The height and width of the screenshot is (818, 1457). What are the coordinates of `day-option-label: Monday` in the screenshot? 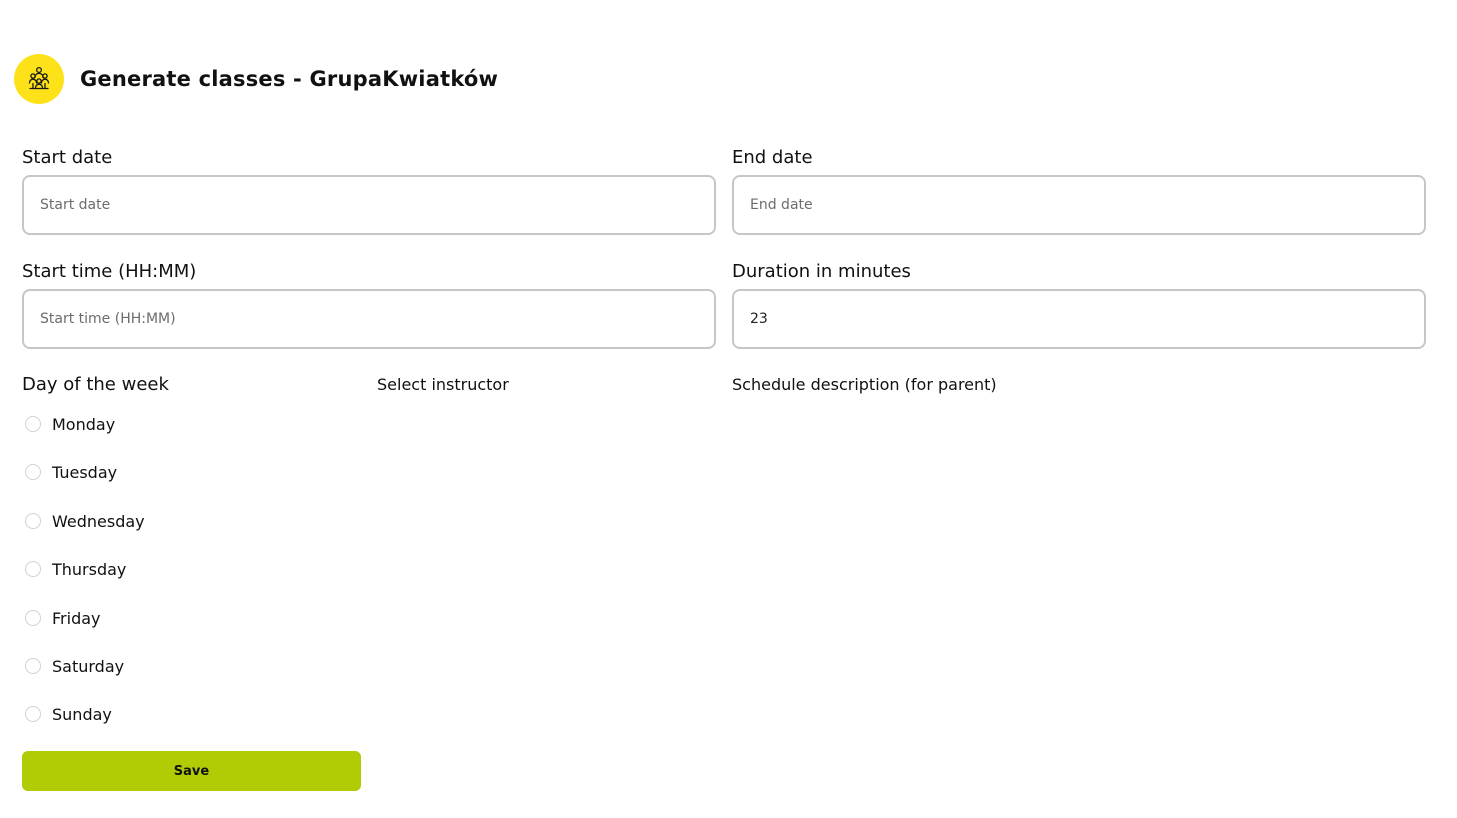 It's located at (84, 424).